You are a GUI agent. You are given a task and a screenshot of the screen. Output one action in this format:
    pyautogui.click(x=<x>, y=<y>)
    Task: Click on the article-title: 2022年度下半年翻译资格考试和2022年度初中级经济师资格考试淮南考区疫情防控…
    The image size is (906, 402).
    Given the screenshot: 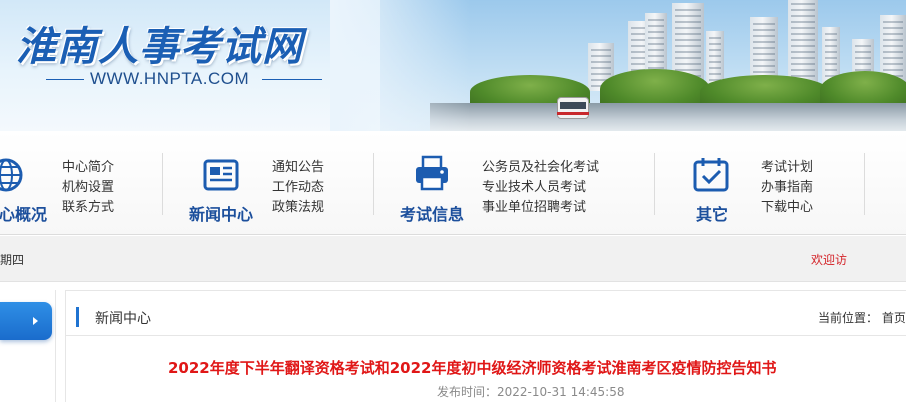 What is the action you would take?
    pyautogui.click(x=472, y=368)
    